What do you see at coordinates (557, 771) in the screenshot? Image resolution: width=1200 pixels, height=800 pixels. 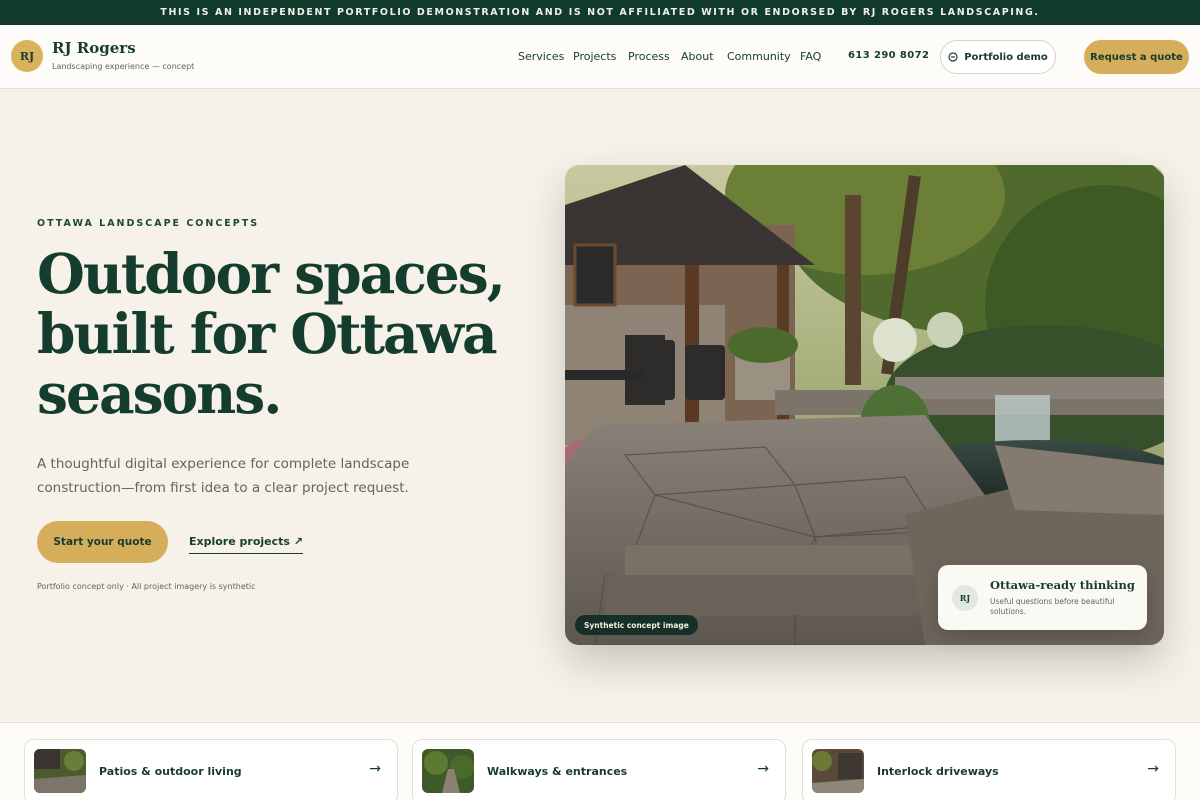 I see `service-label: Walkways & entrances` at bounding box center [557, 771].